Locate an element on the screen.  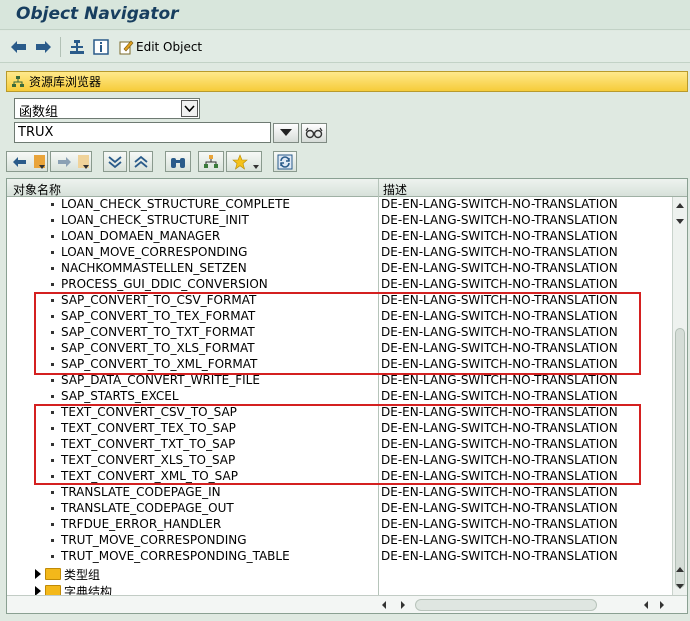
column-header-object-name: 对象名称 is located at coordinates (37, 189).